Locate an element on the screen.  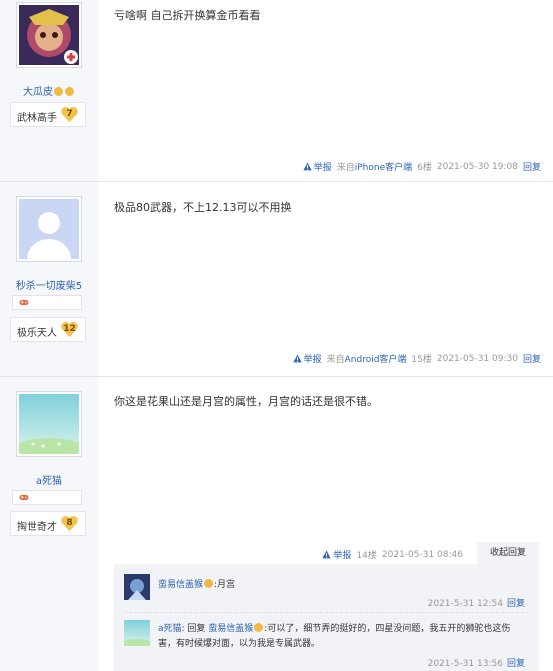
post-content: 极品80武器，不上12.13可以不用换 is located at coordinates (203, 207).